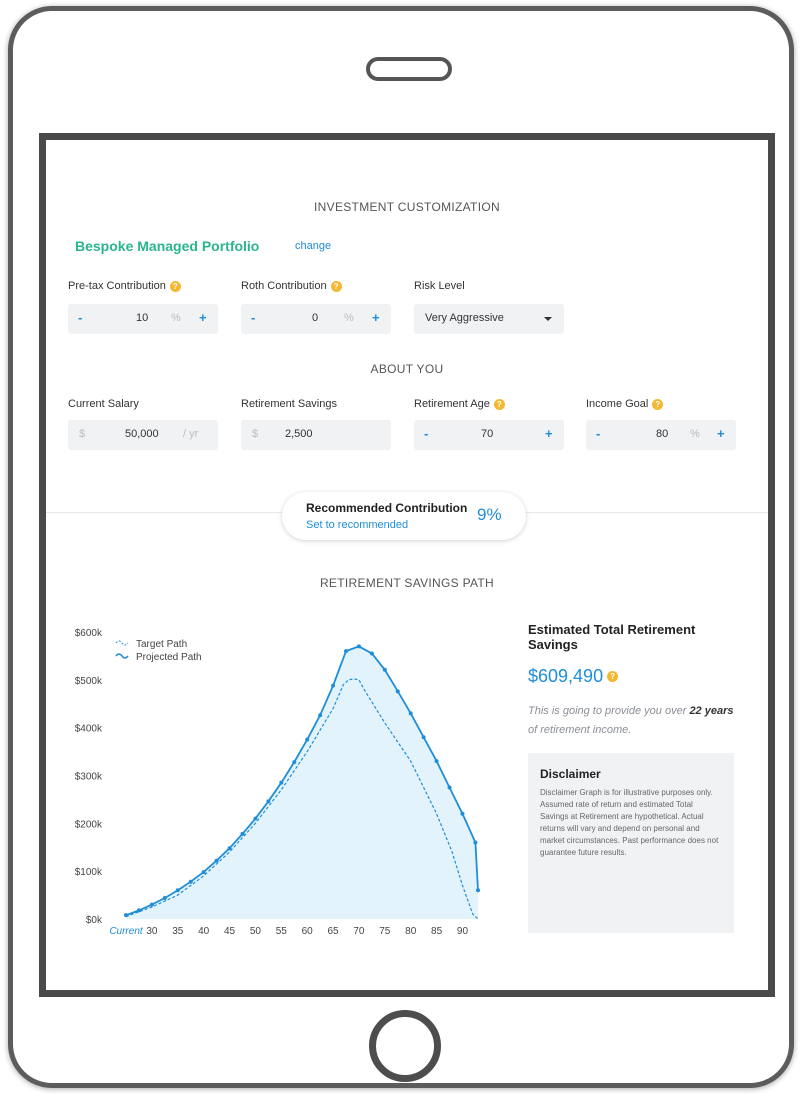 The height and width of the screenshot is (1094, 802). Describe the element at coordinates (411, 931) in the screenshot. I see `x-tick-label: 80` at that location.